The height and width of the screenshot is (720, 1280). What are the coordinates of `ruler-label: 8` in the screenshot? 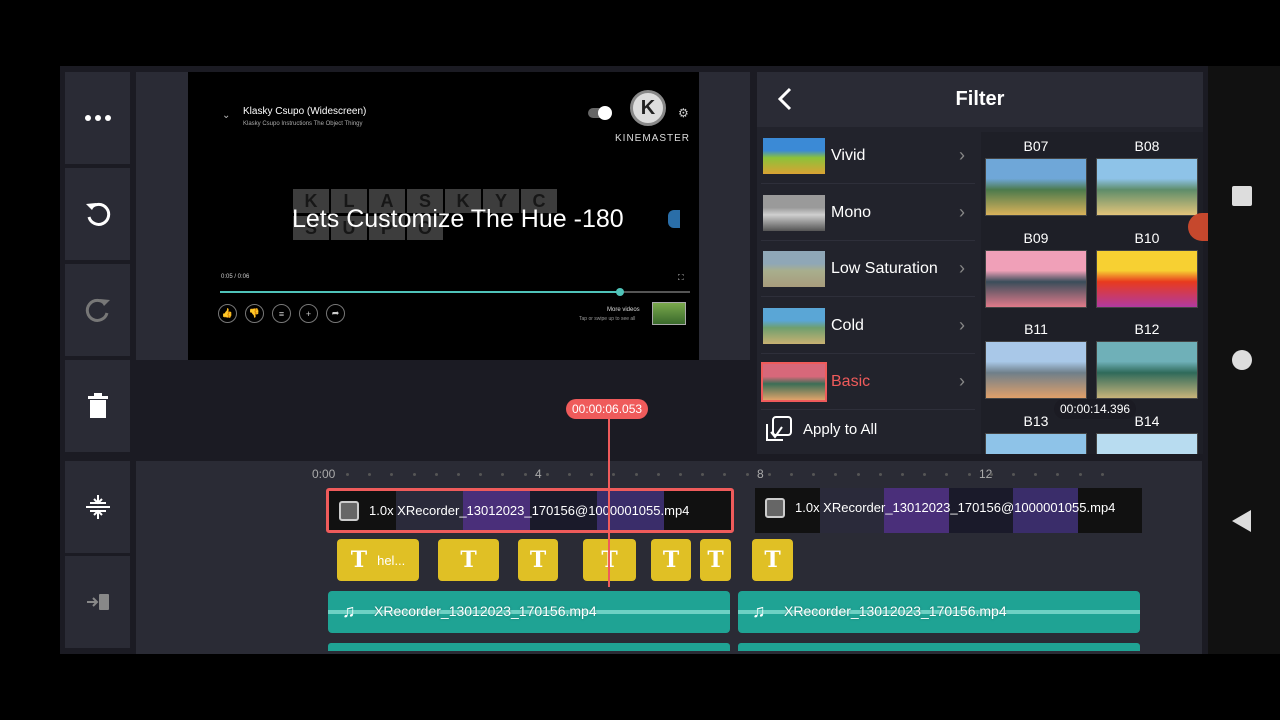 It's located at (760, 474).